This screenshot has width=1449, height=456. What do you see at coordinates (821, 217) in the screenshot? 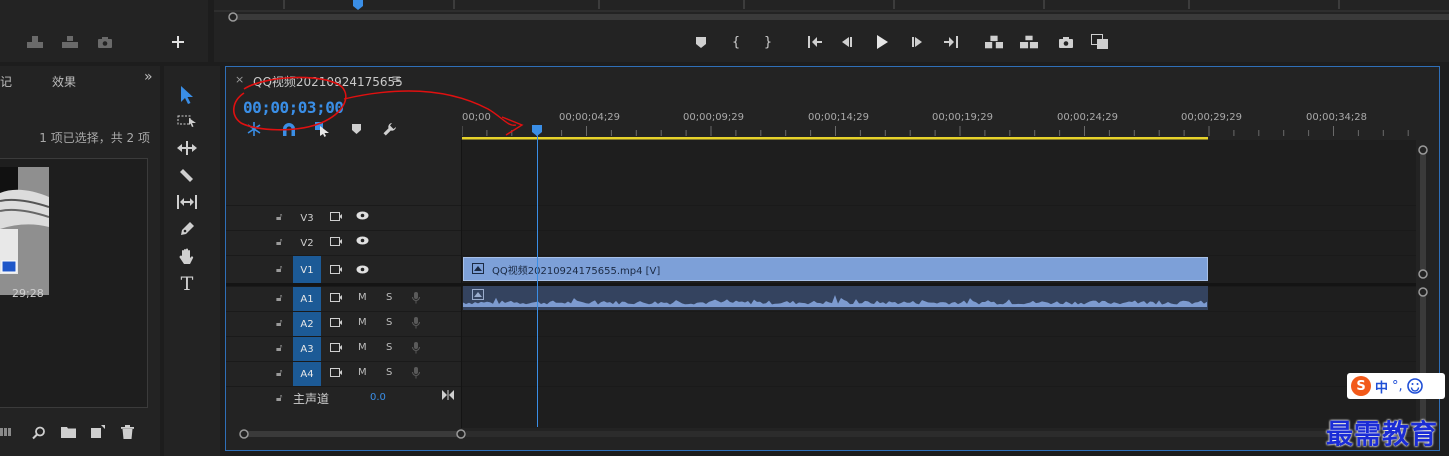
I see `track-row-v3: 🔓︎ V3` at bounding box center [821, 217].